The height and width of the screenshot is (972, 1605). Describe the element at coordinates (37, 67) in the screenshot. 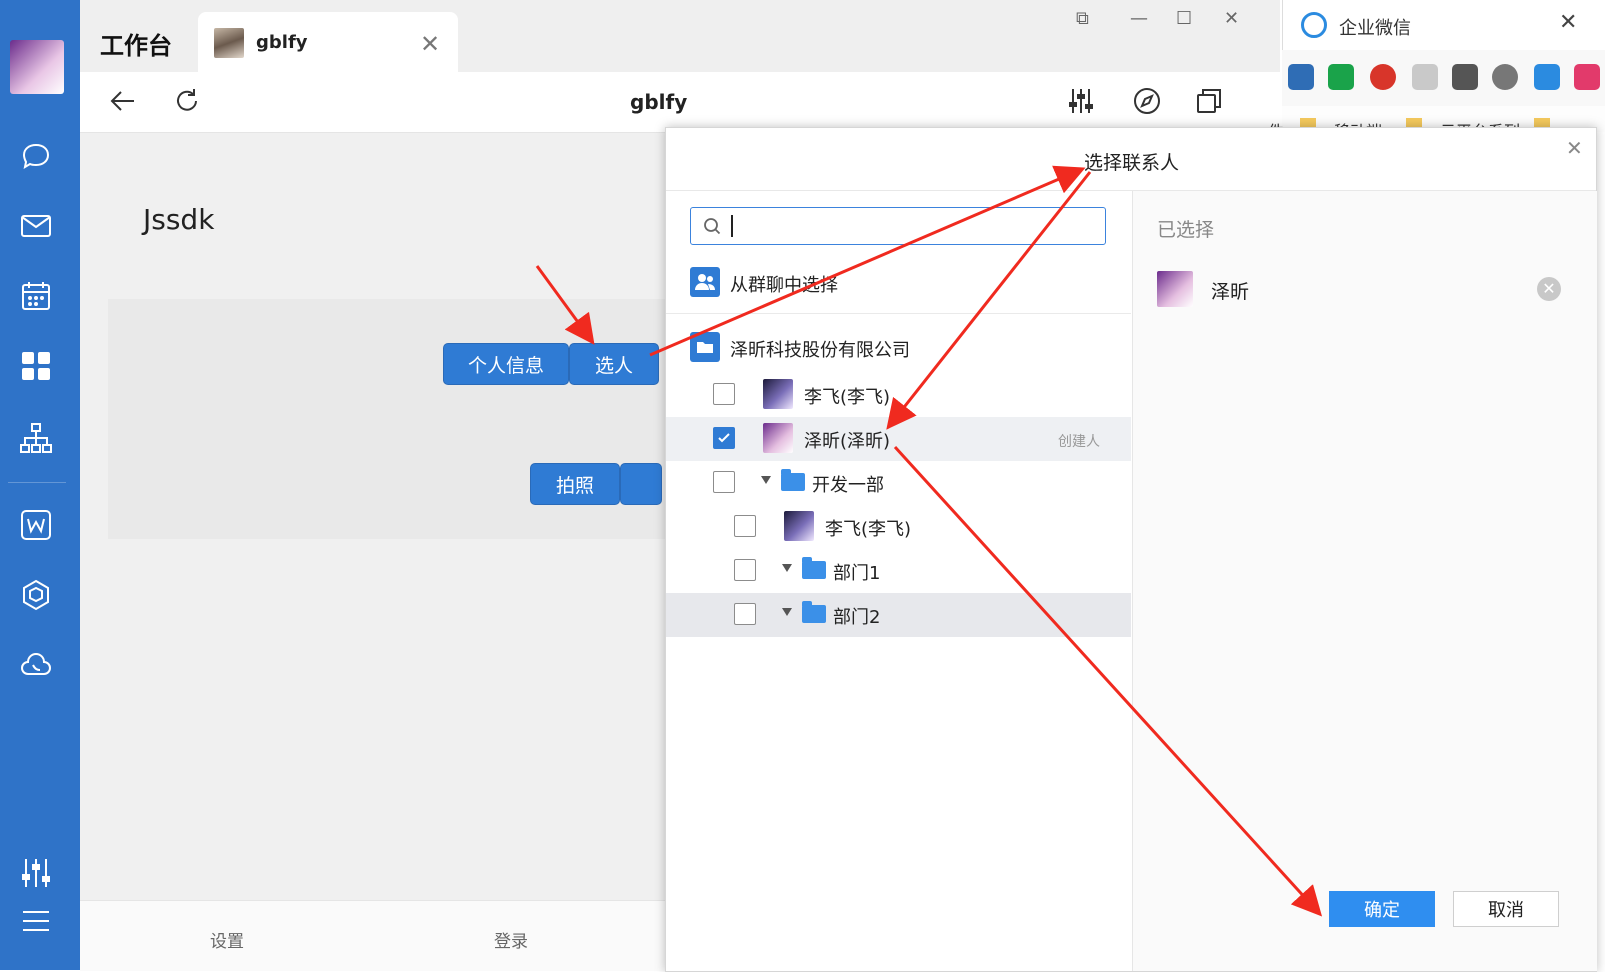

I see `user-avatar` at that location.